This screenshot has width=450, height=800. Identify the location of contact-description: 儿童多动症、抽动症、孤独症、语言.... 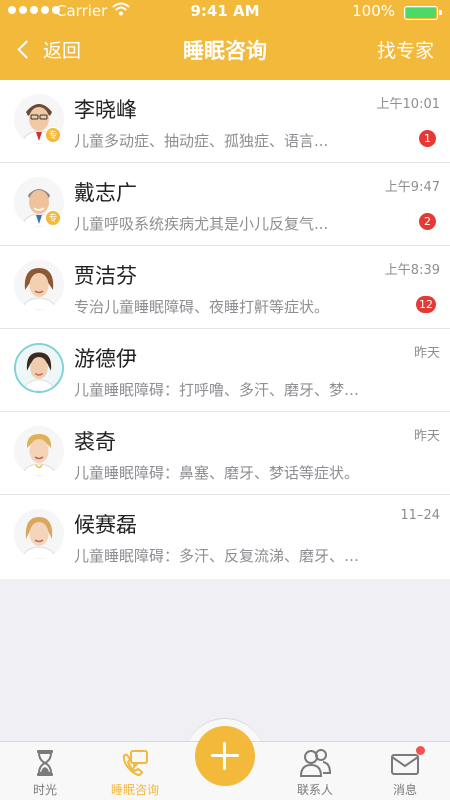
(201, 141).